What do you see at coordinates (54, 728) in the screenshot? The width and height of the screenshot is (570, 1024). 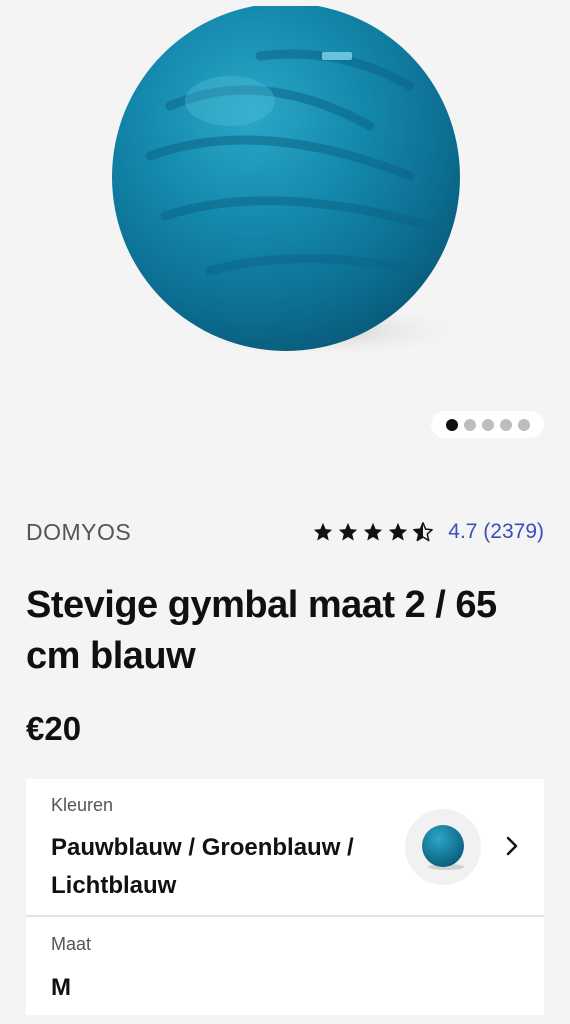 I see `product-price: €20` at bounding box center [54, 728].